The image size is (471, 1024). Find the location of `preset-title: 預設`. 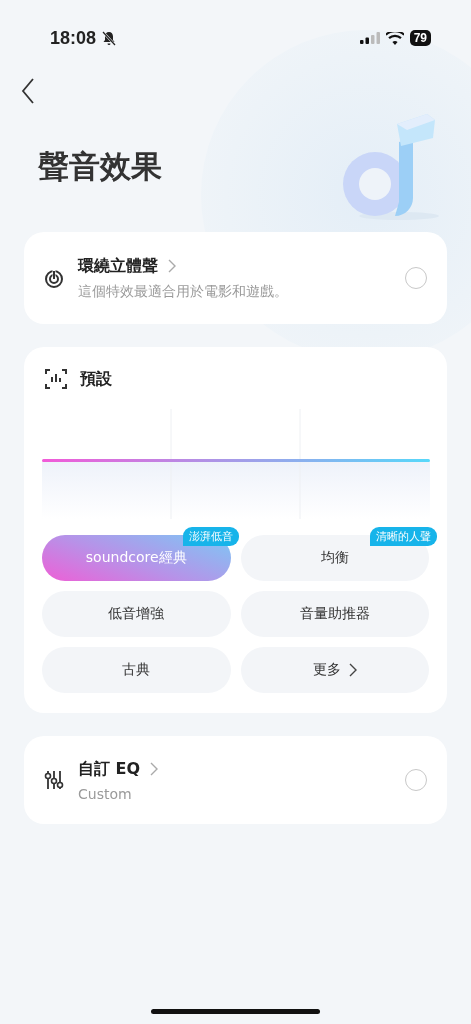

preset-title: 預設 is located at coordinates (96, 379).